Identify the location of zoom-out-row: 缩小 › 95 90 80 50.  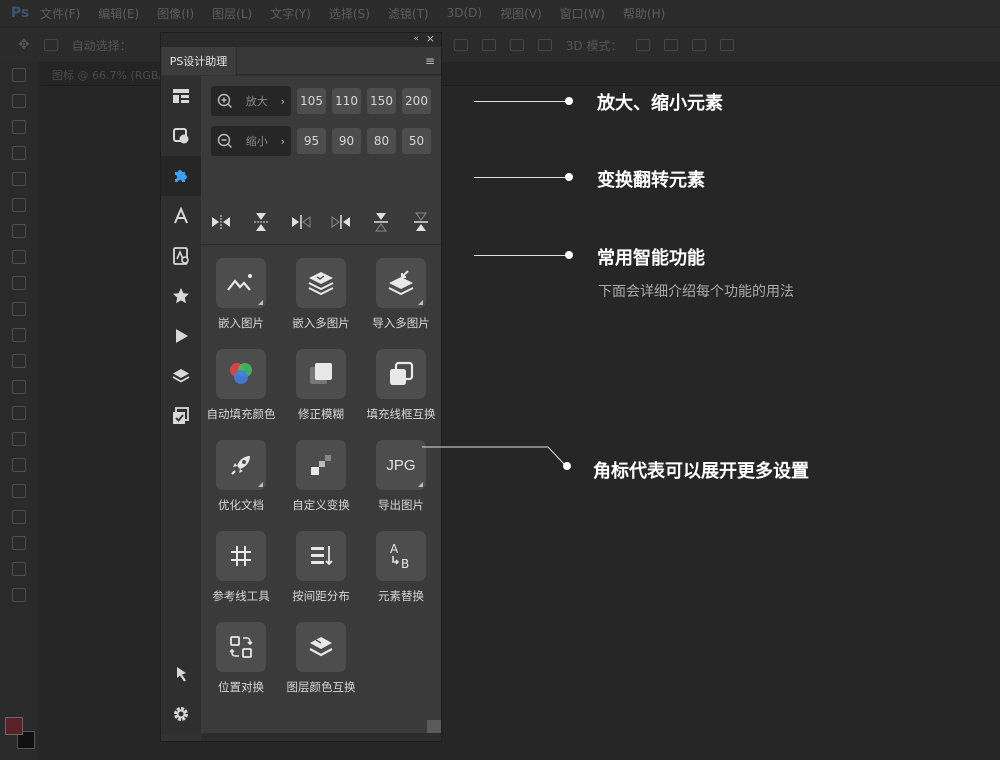
(321, 141).